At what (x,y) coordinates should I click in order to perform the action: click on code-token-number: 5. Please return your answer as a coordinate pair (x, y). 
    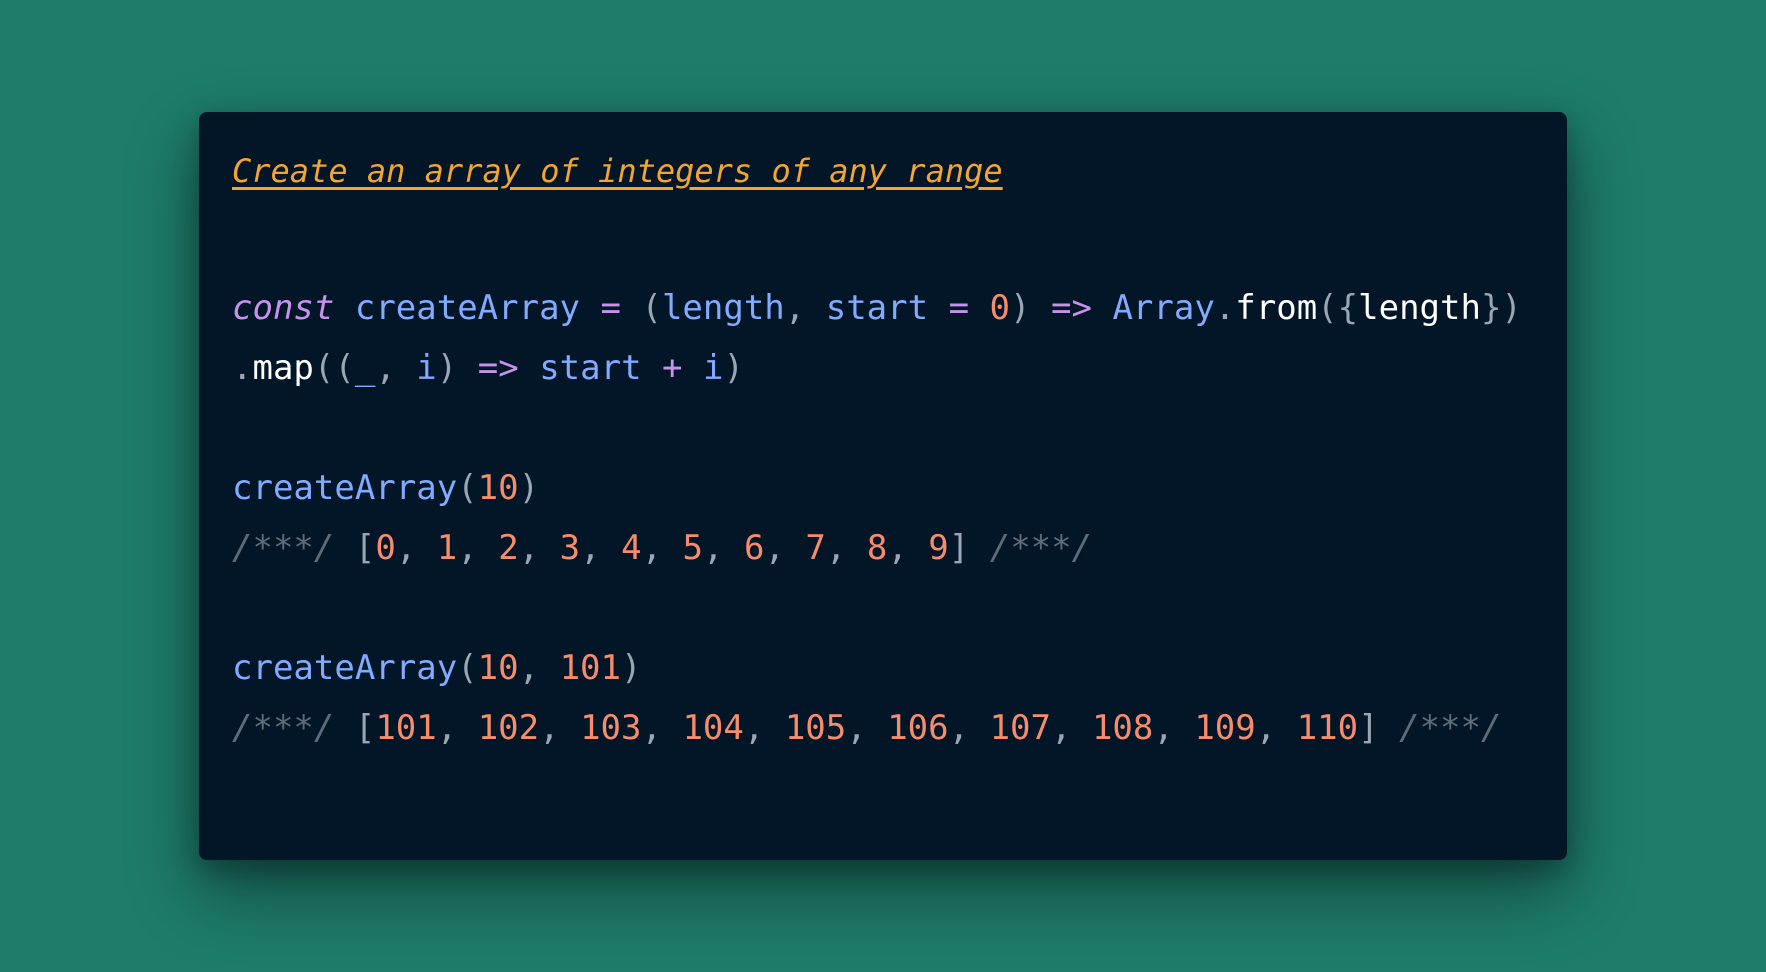
    Looking at the image, I should click on (692, 548).